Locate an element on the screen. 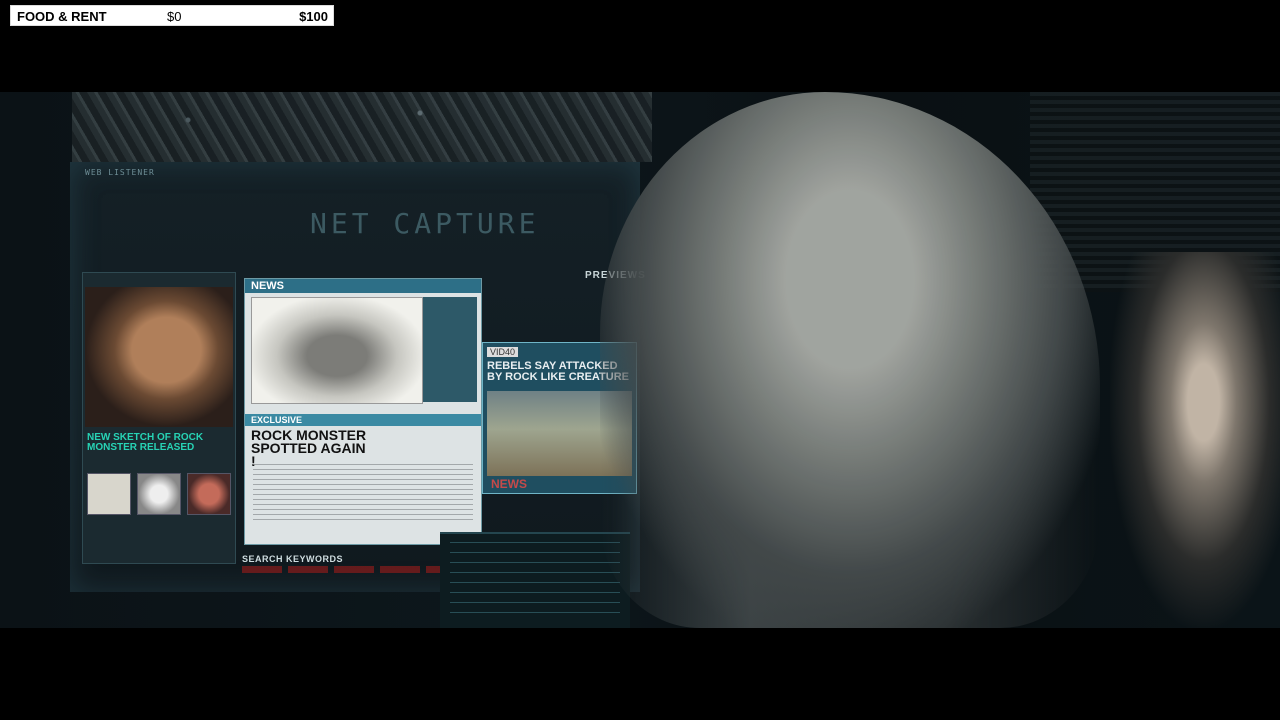 The height and width of the screenshot is (720, 1280). budget-bar: FOOD & RENT $0 $100 is located at coordinates (172, 15).